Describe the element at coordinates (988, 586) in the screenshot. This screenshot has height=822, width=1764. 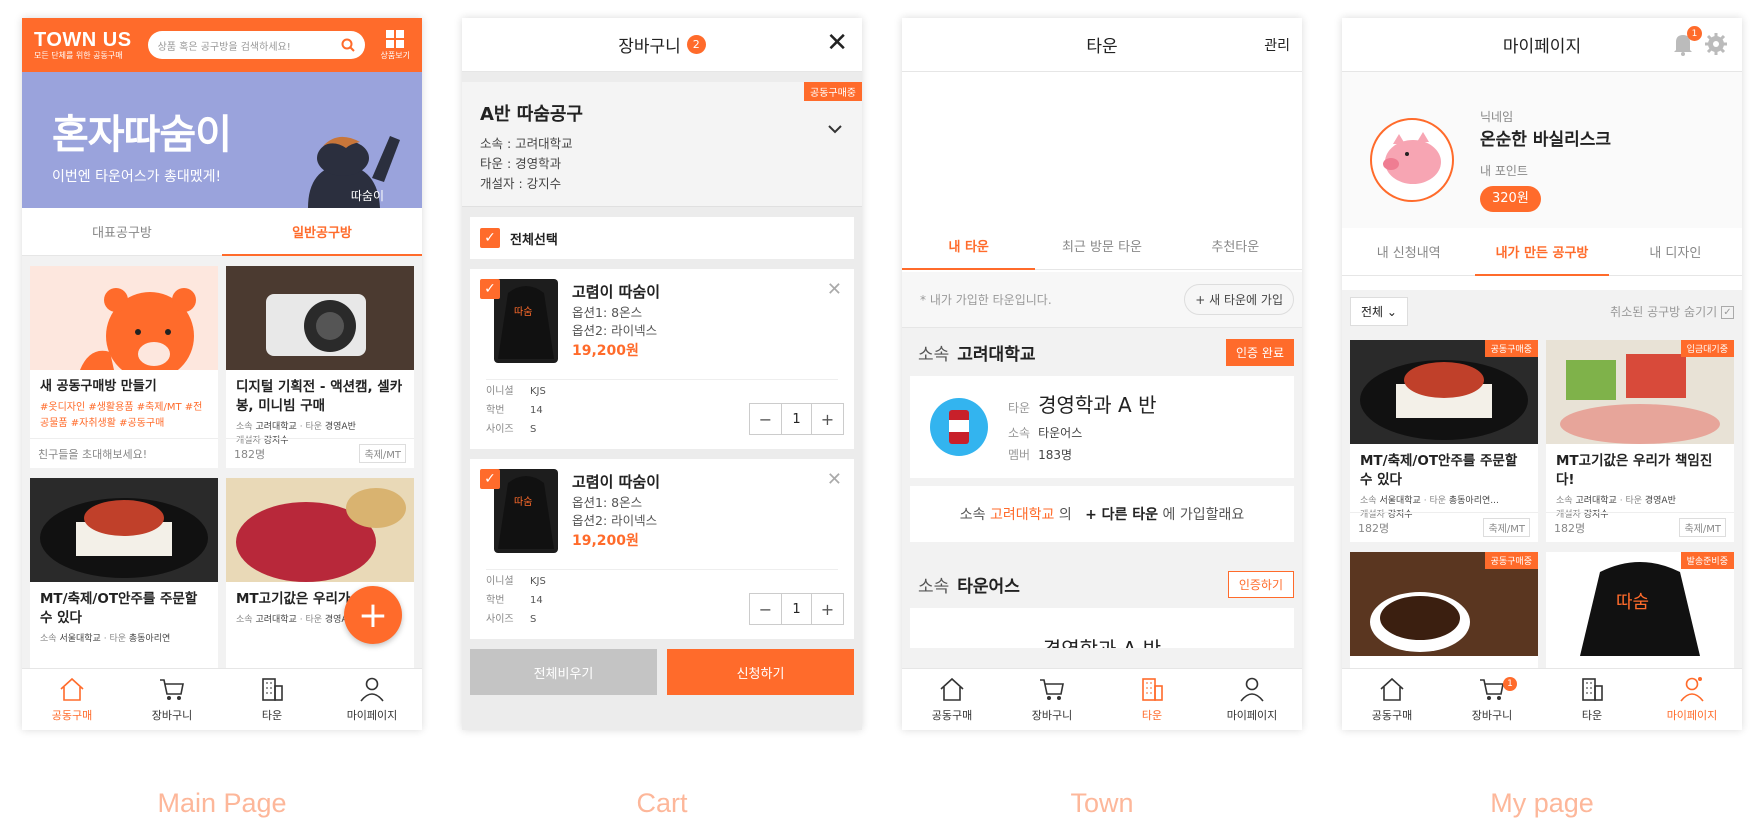
I see `school-name: 타운어스` at that location.